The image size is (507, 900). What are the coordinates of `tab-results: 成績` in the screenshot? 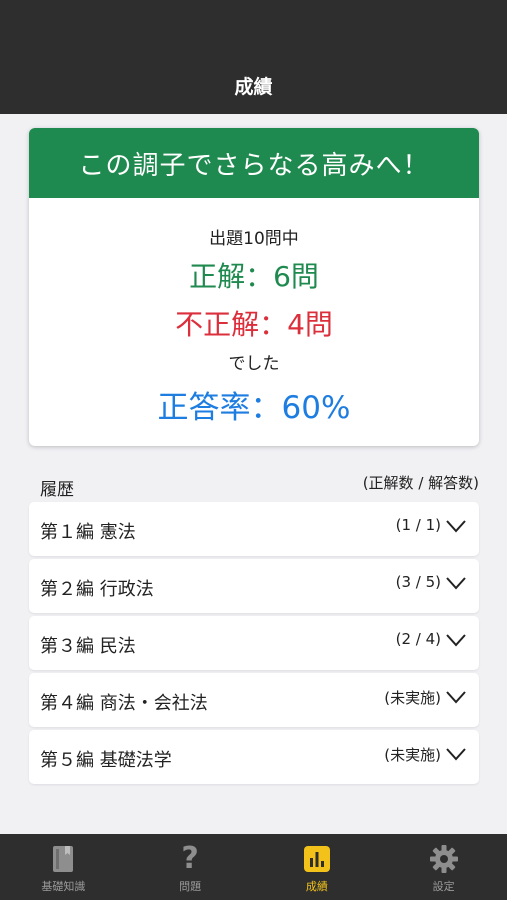 It's located at (317, 867).